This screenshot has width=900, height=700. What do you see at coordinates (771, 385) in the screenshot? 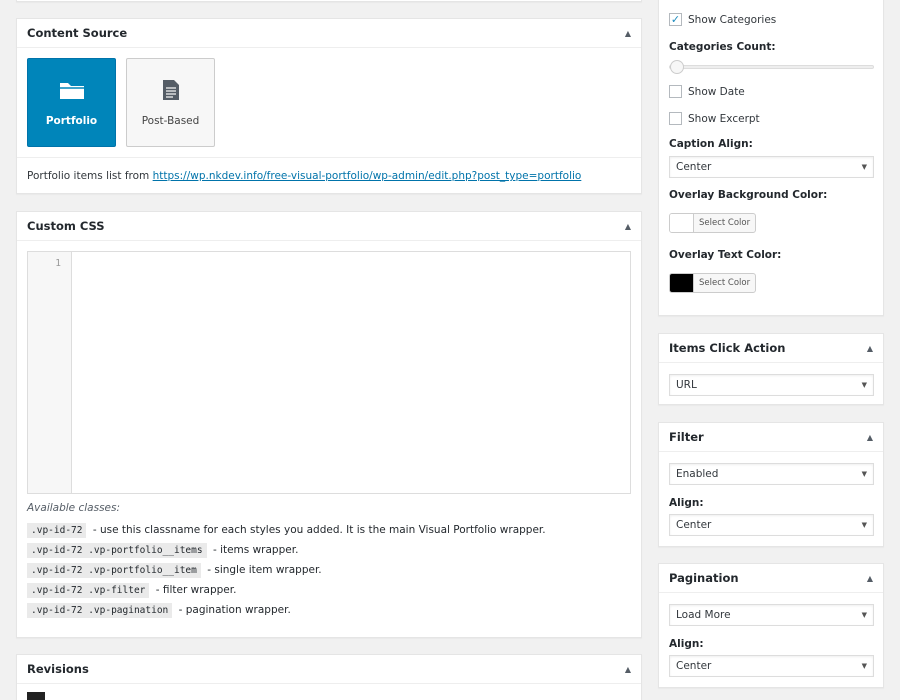
I see `items-click-action-select: URL ▼` at bounding box center [771, 385].